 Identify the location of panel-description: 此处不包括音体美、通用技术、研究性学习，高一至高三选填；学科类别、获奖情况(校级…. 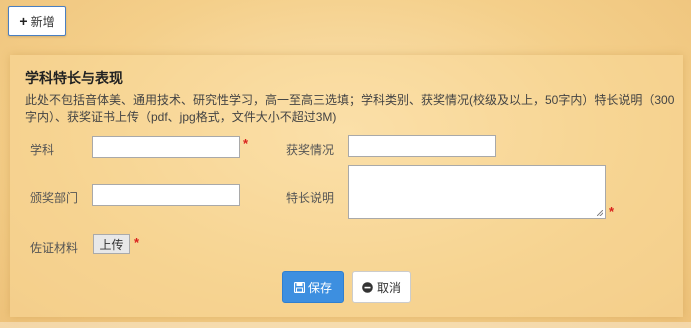
(350, 108).